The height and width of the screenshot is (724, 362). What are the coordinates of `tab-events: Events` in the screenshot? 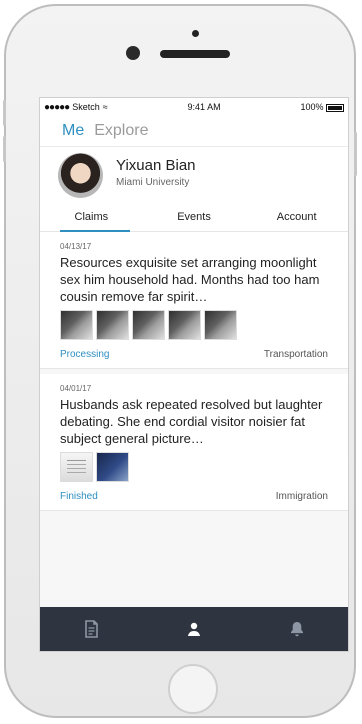 It's located at (194, 217).